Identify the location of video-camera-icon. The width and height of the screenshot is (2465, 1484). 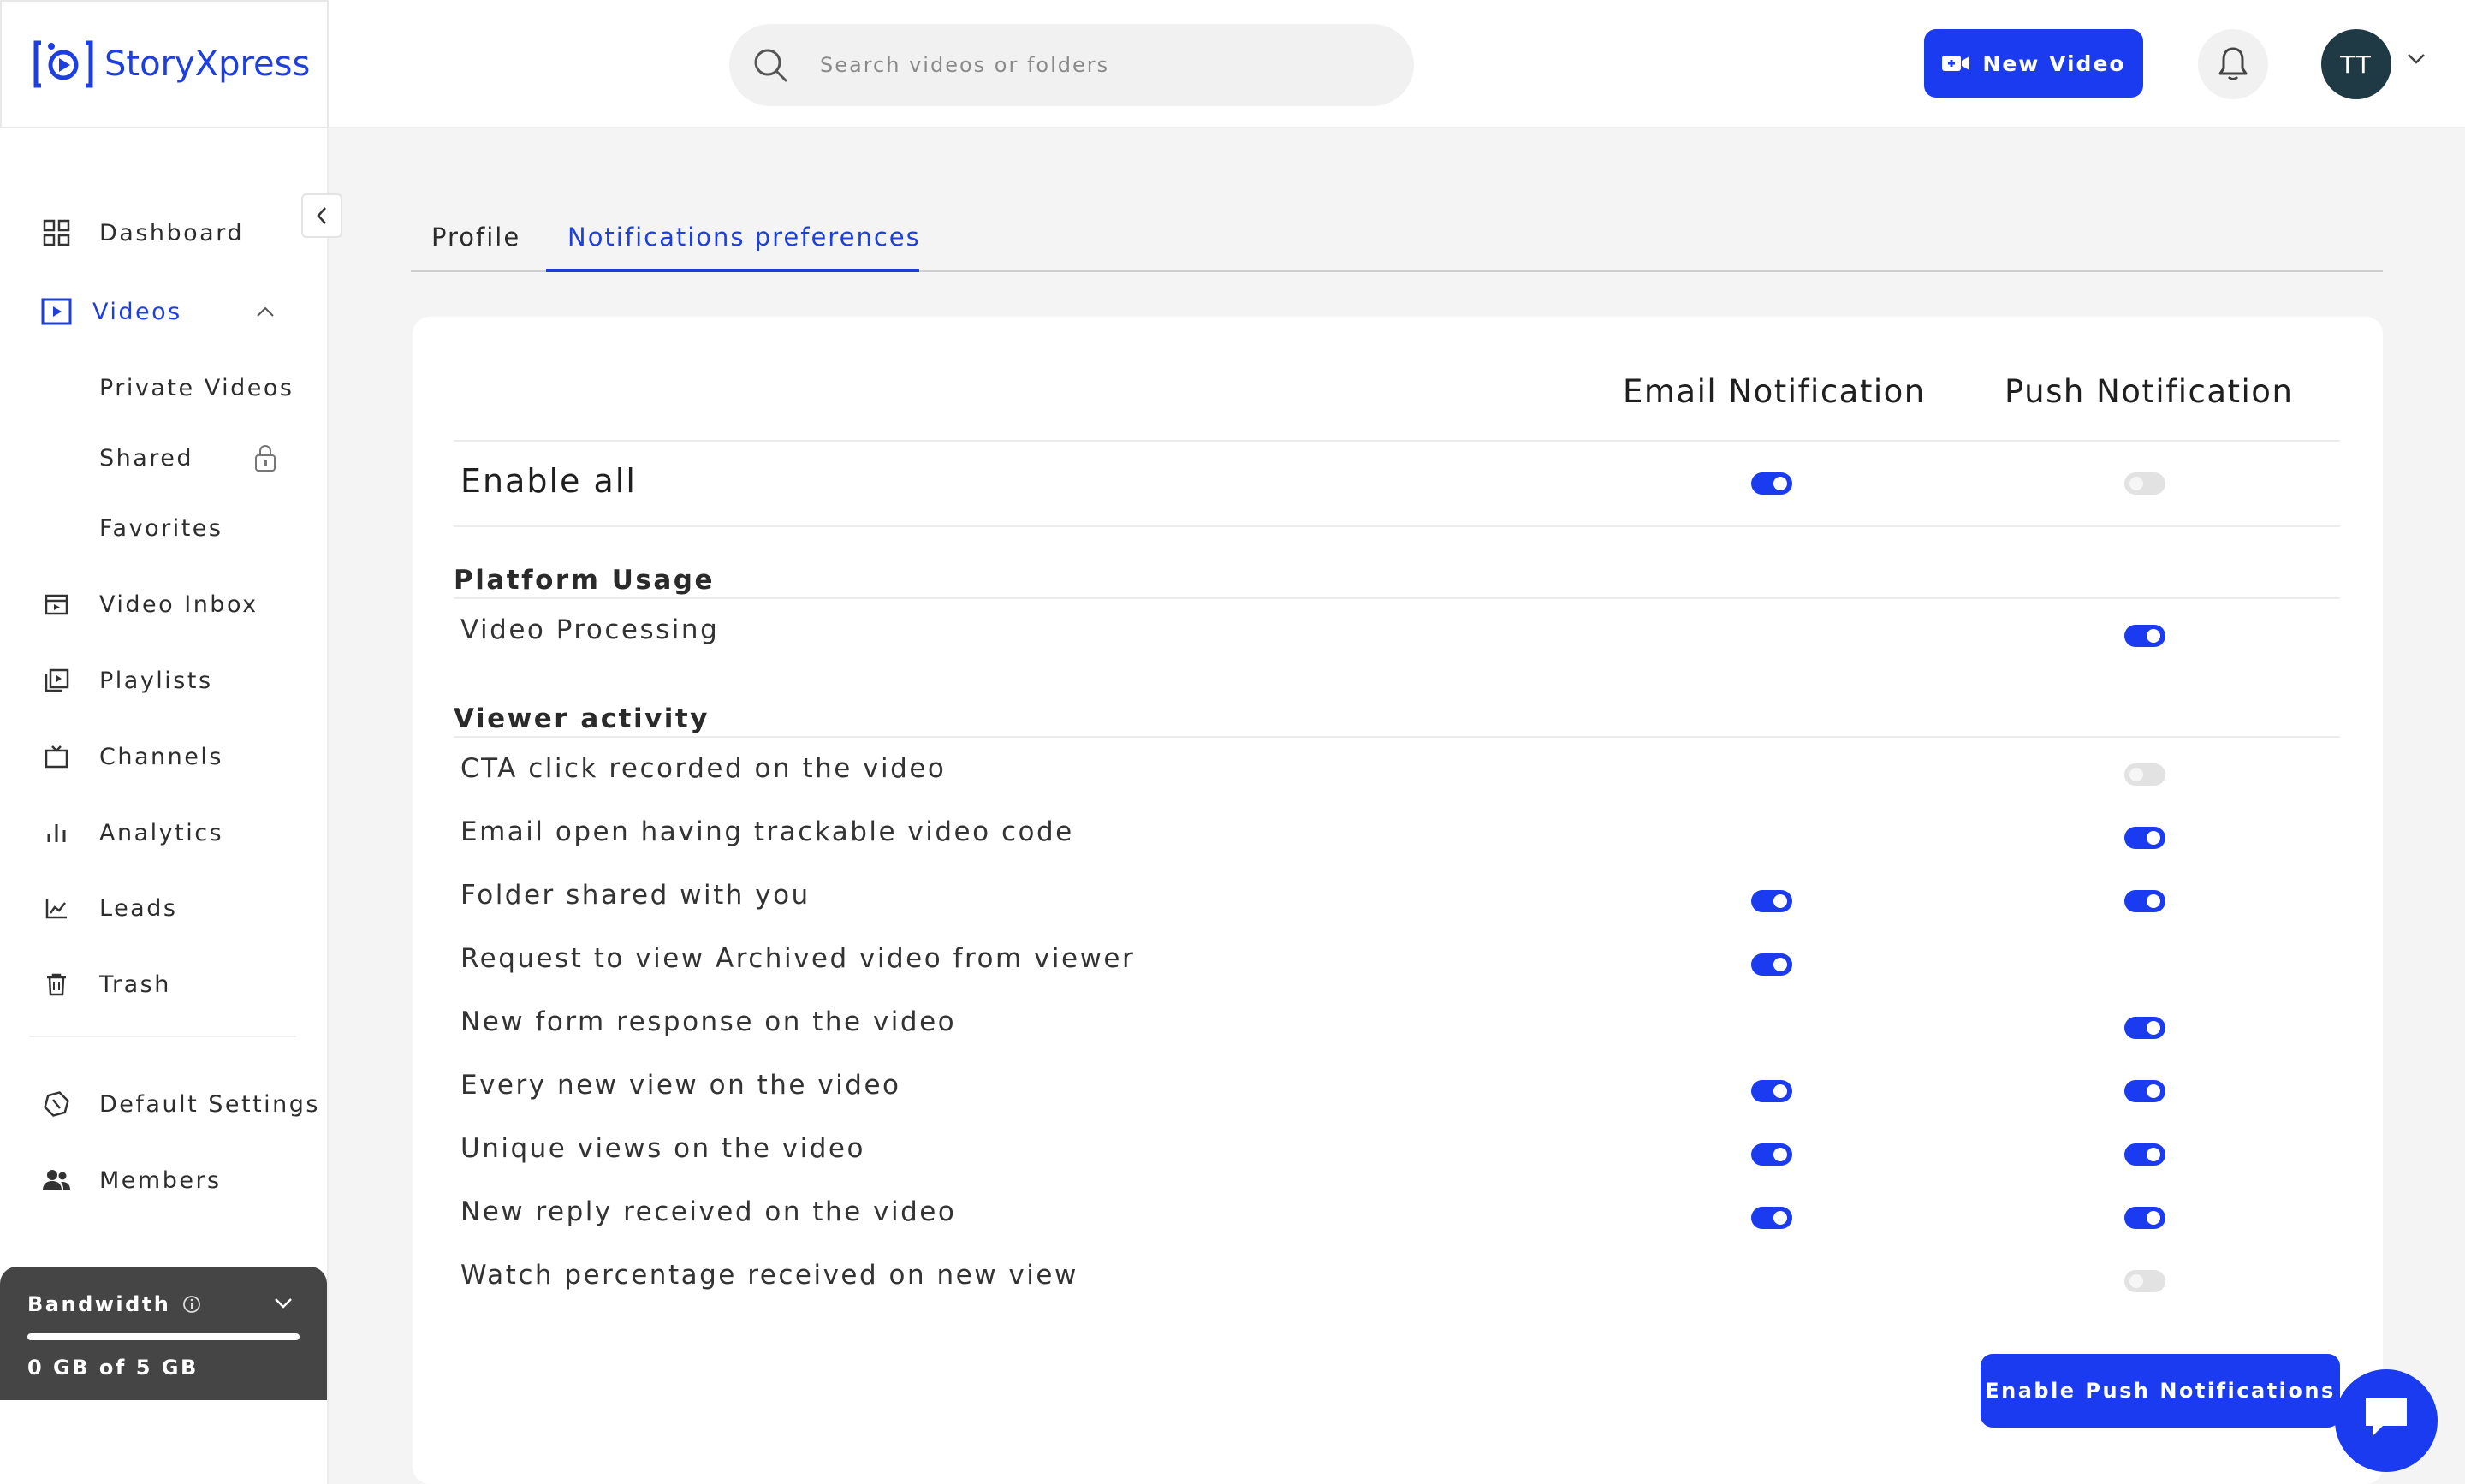
(1956, 64).